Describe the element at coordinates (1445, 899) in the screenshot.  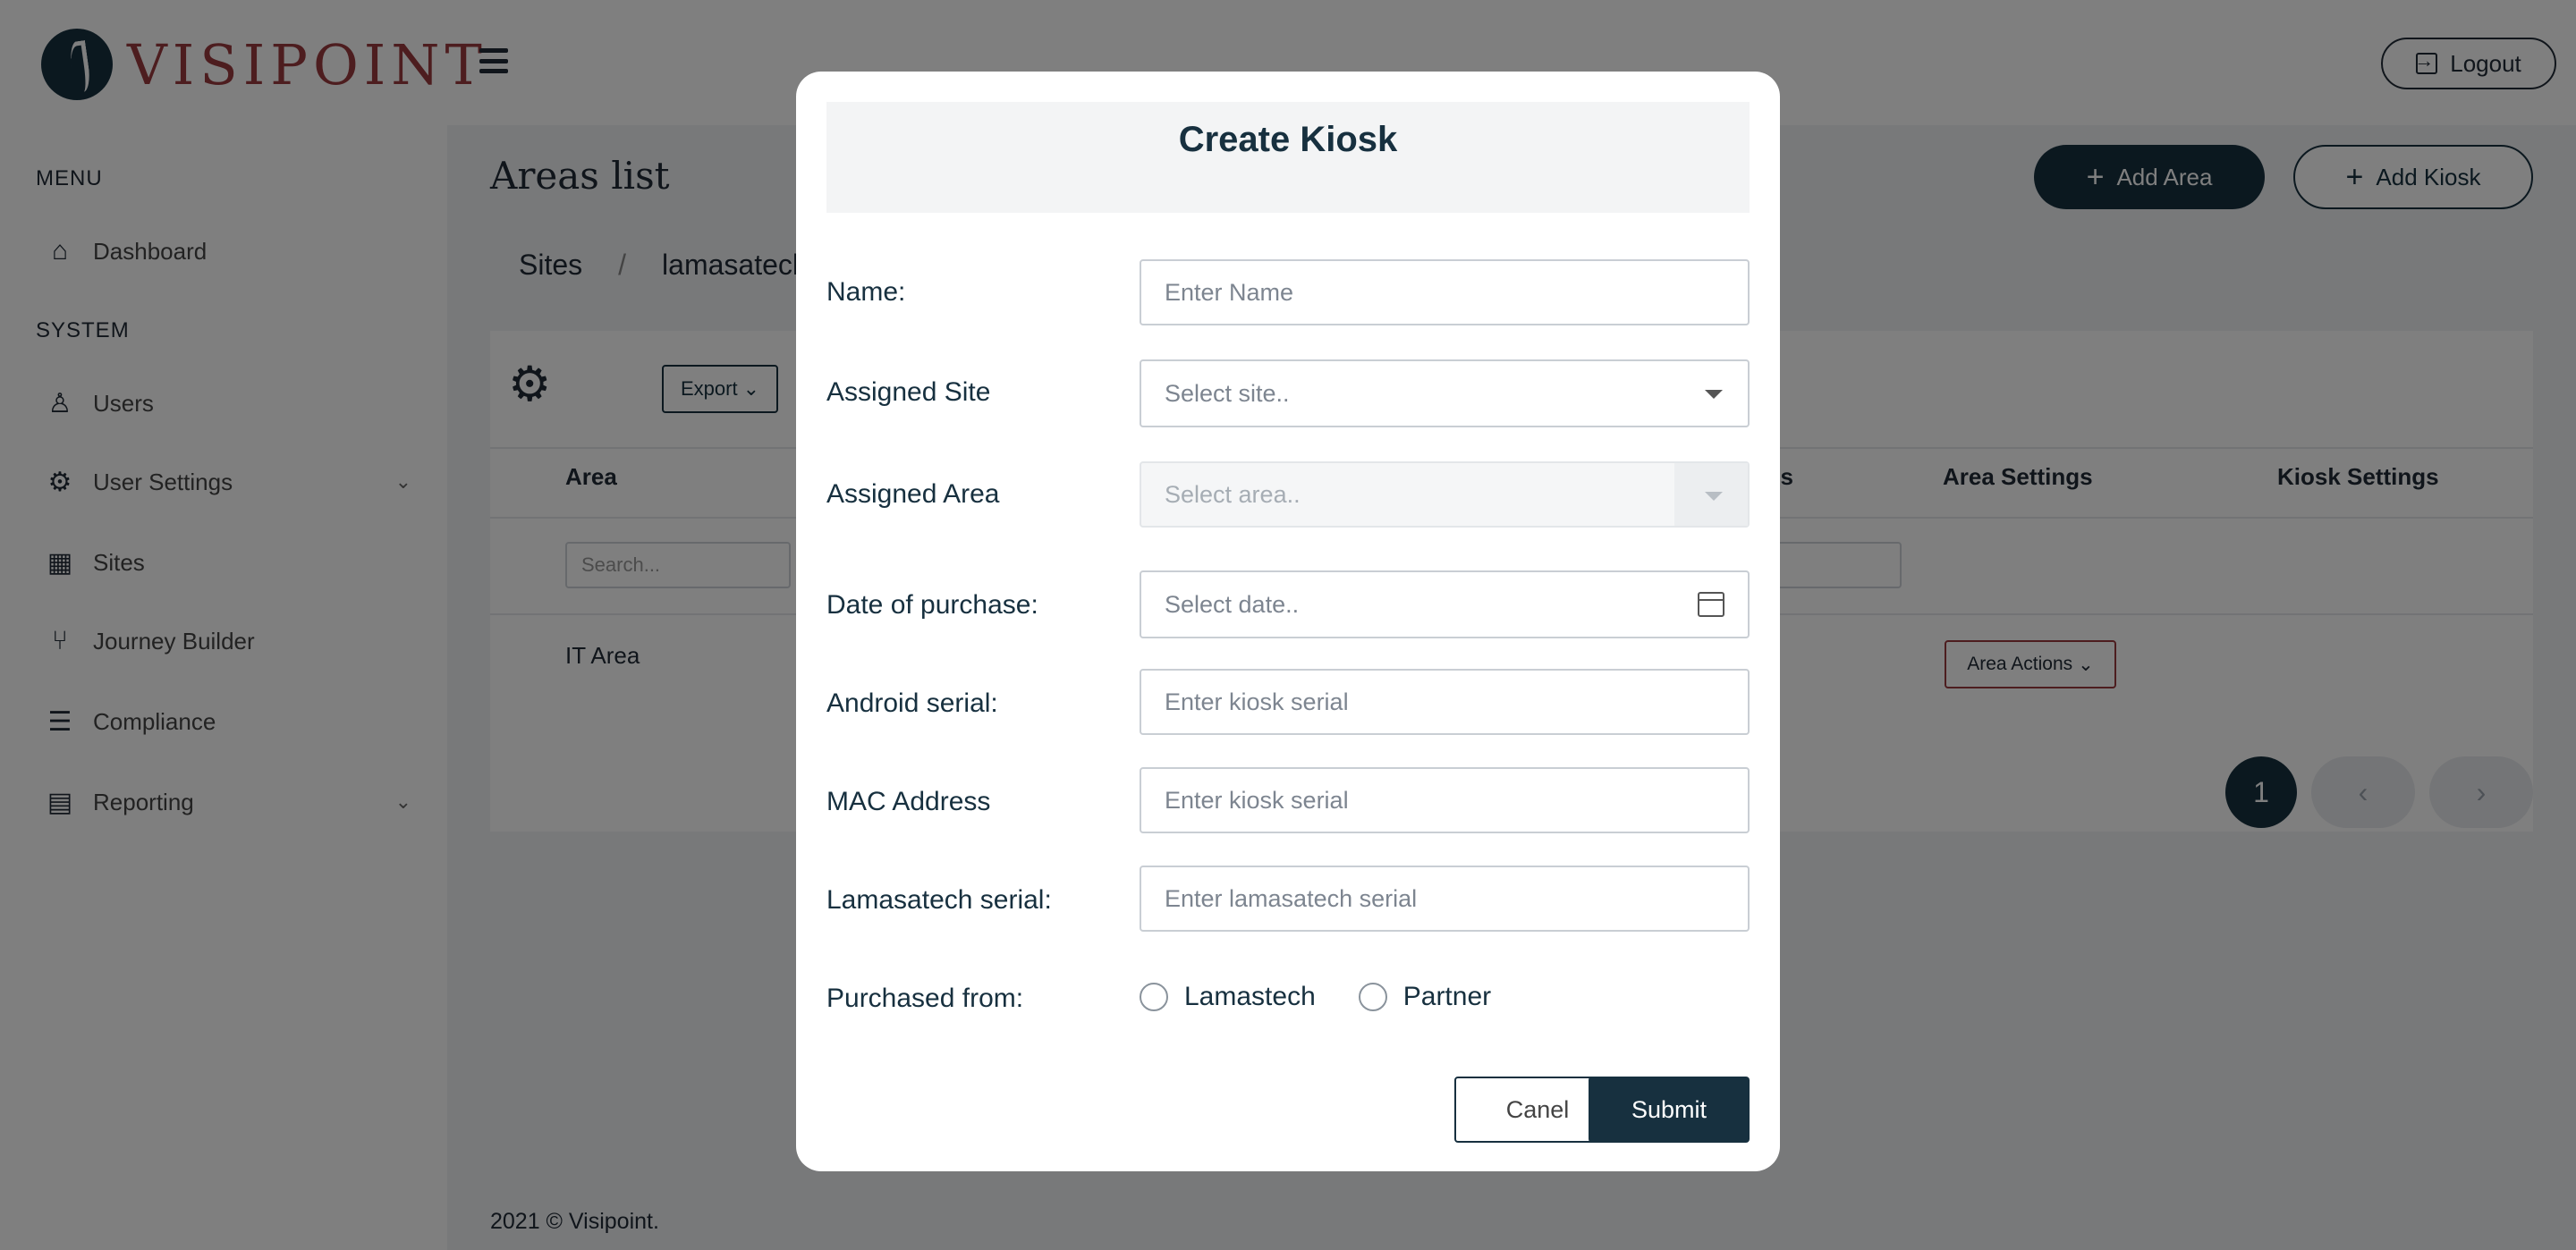
I see `lamasatech-serial-input: Enter lamasatech serial` at that location.